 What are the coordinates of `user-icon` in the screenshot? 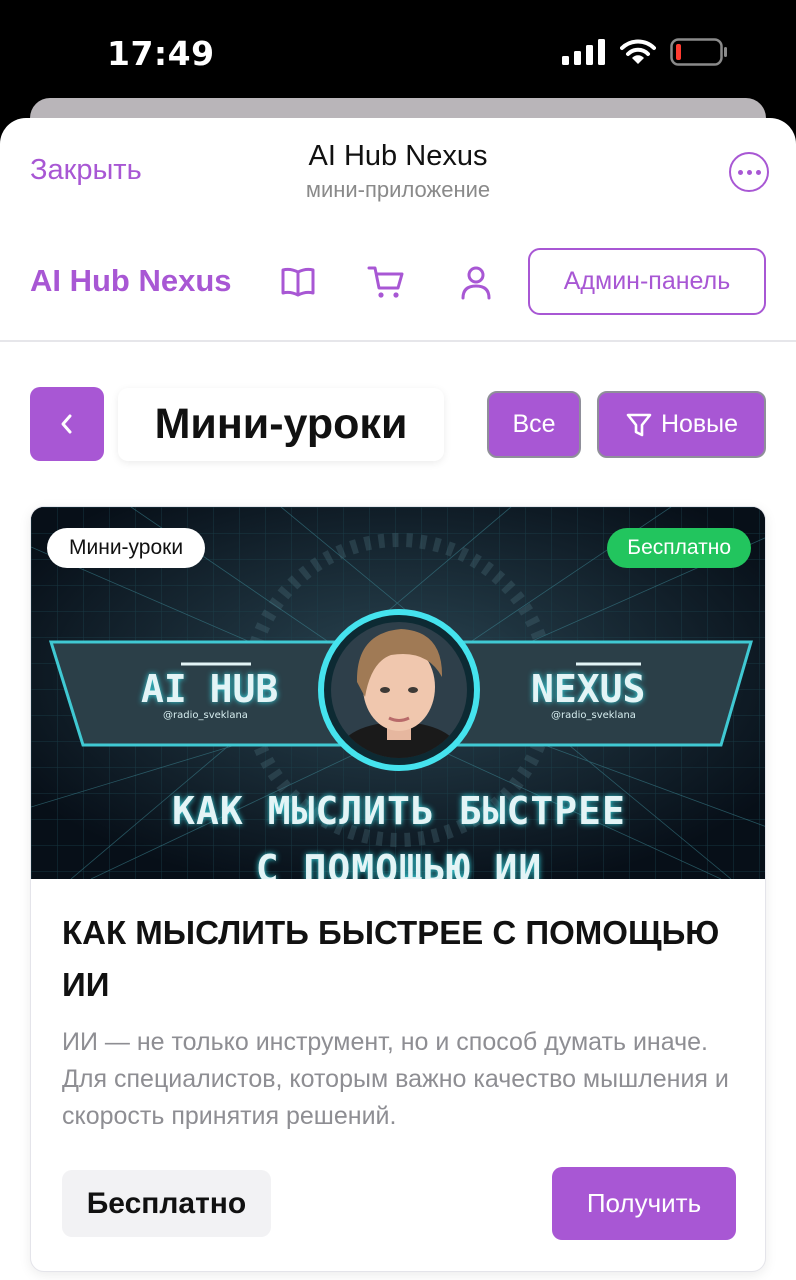 It's located at (476, 282).